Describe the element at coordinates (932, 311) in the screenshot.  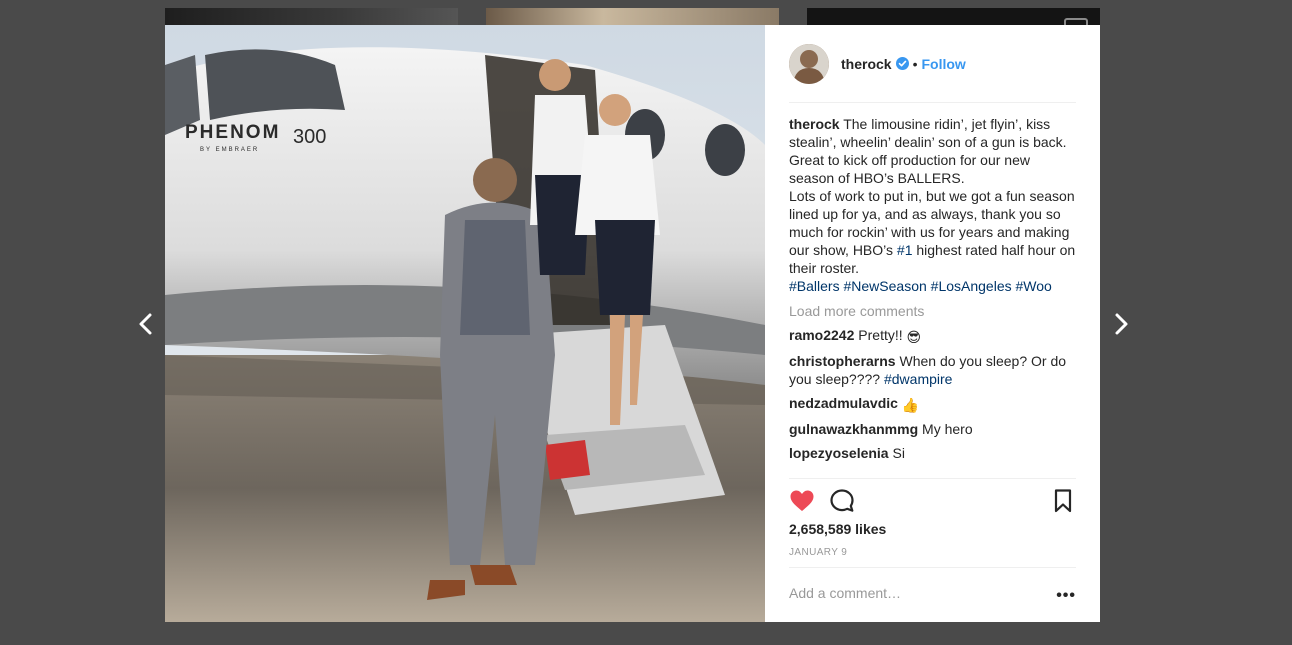
I see `load-more-comments-button: Load more comments` at that location.